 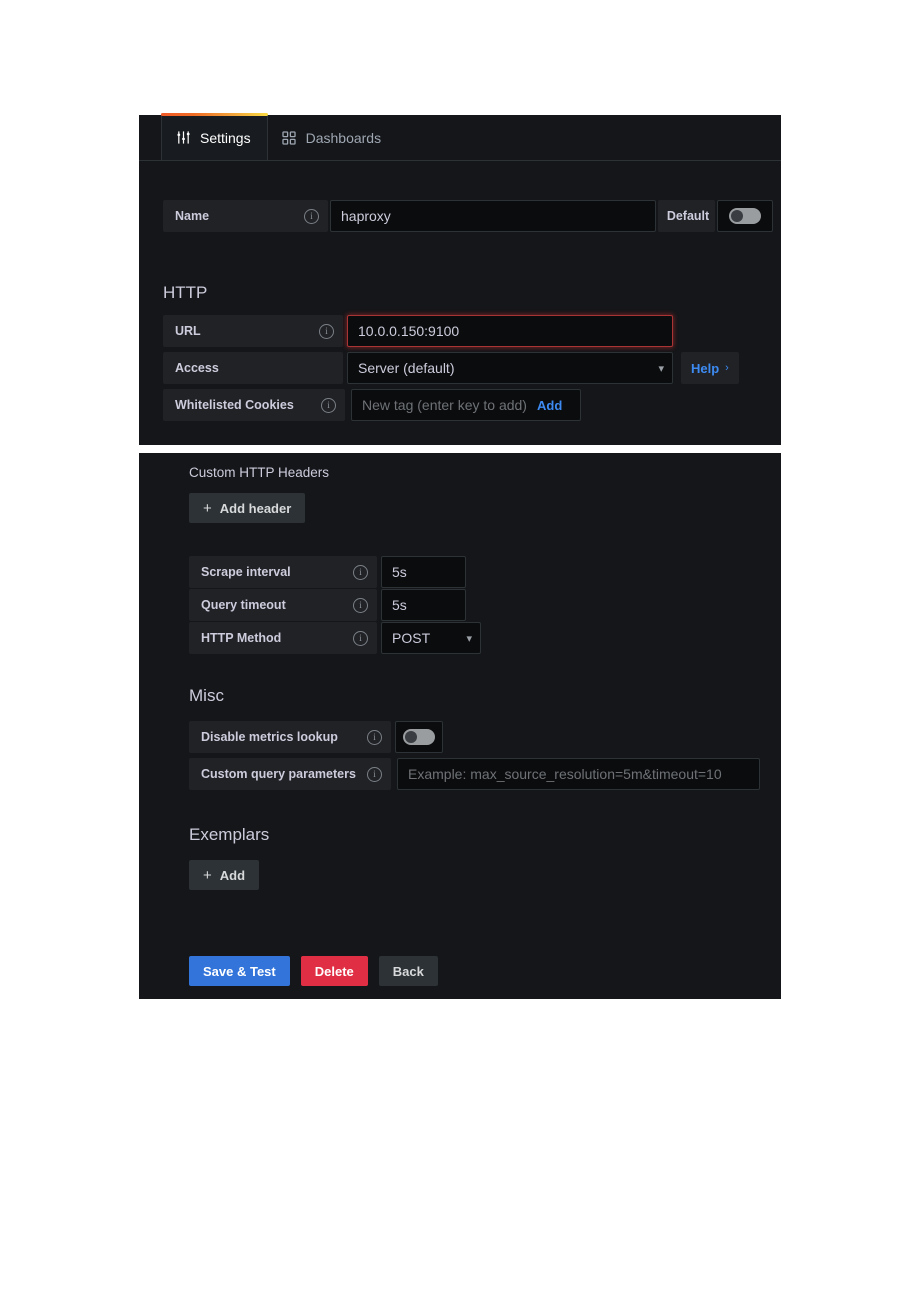 What do you see at coordinates (192, 216) in the screenshot?
I see `name-label: Name` at bounding box center [192, 216].